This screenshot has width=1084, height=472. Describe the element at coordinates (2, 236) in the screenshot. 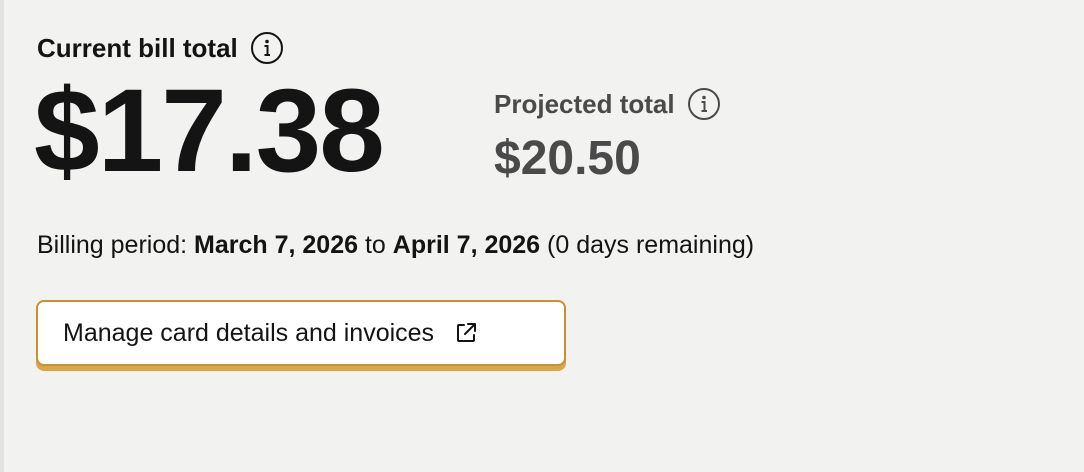

I see `panel-left-border` at that location.